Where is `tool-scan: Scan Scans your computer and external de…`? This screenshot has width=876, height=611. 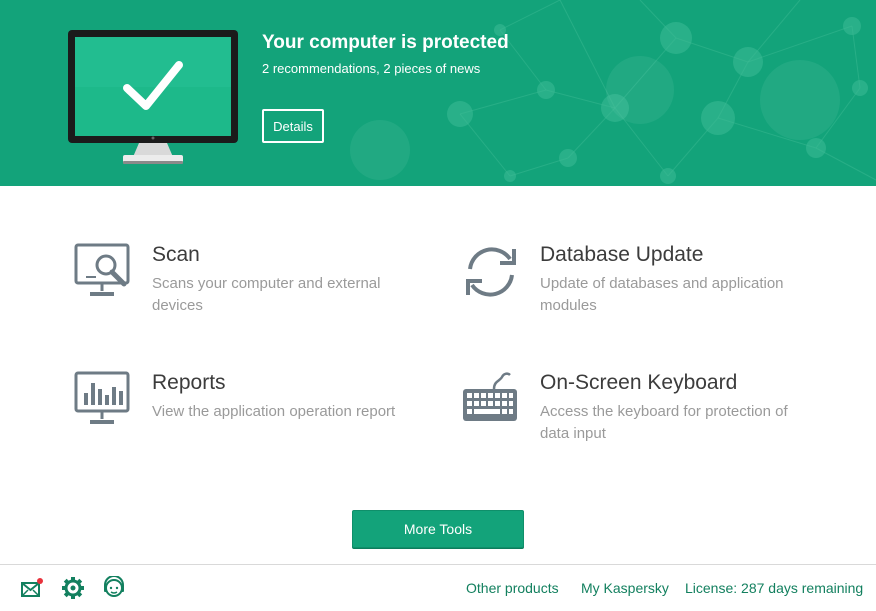 tool-scan: Scan Scans your computer and external de… is located at coordinates (244, 283).